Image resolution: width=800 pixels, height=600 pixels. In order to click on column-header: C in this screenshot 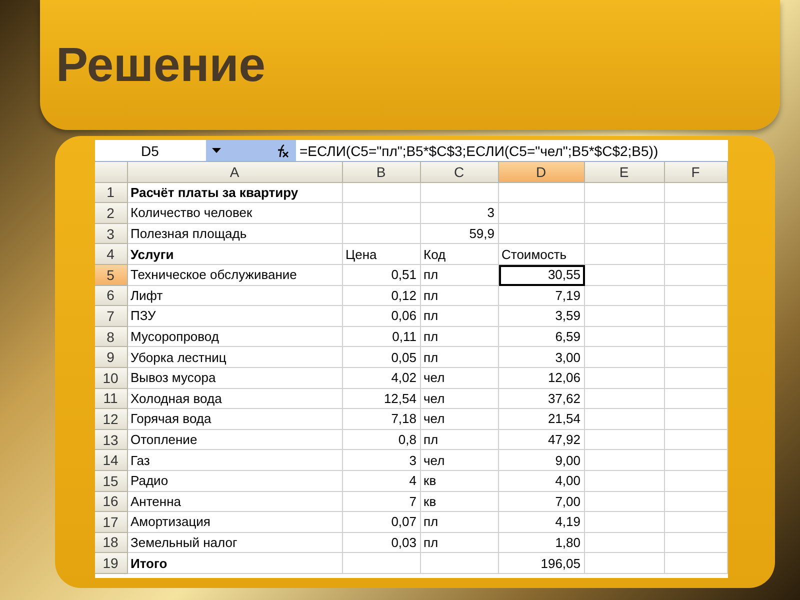, I will do `click(459, 172)`.